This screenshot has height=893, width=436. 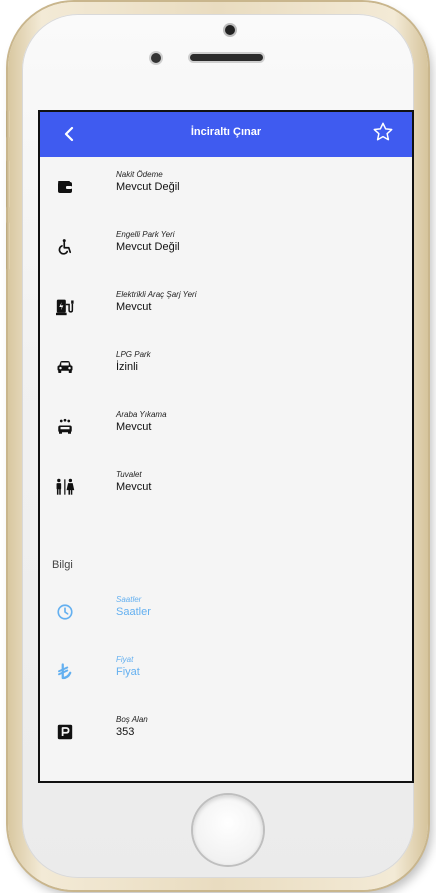 I want to click on restroom-icon, so click(x=65, y=487).